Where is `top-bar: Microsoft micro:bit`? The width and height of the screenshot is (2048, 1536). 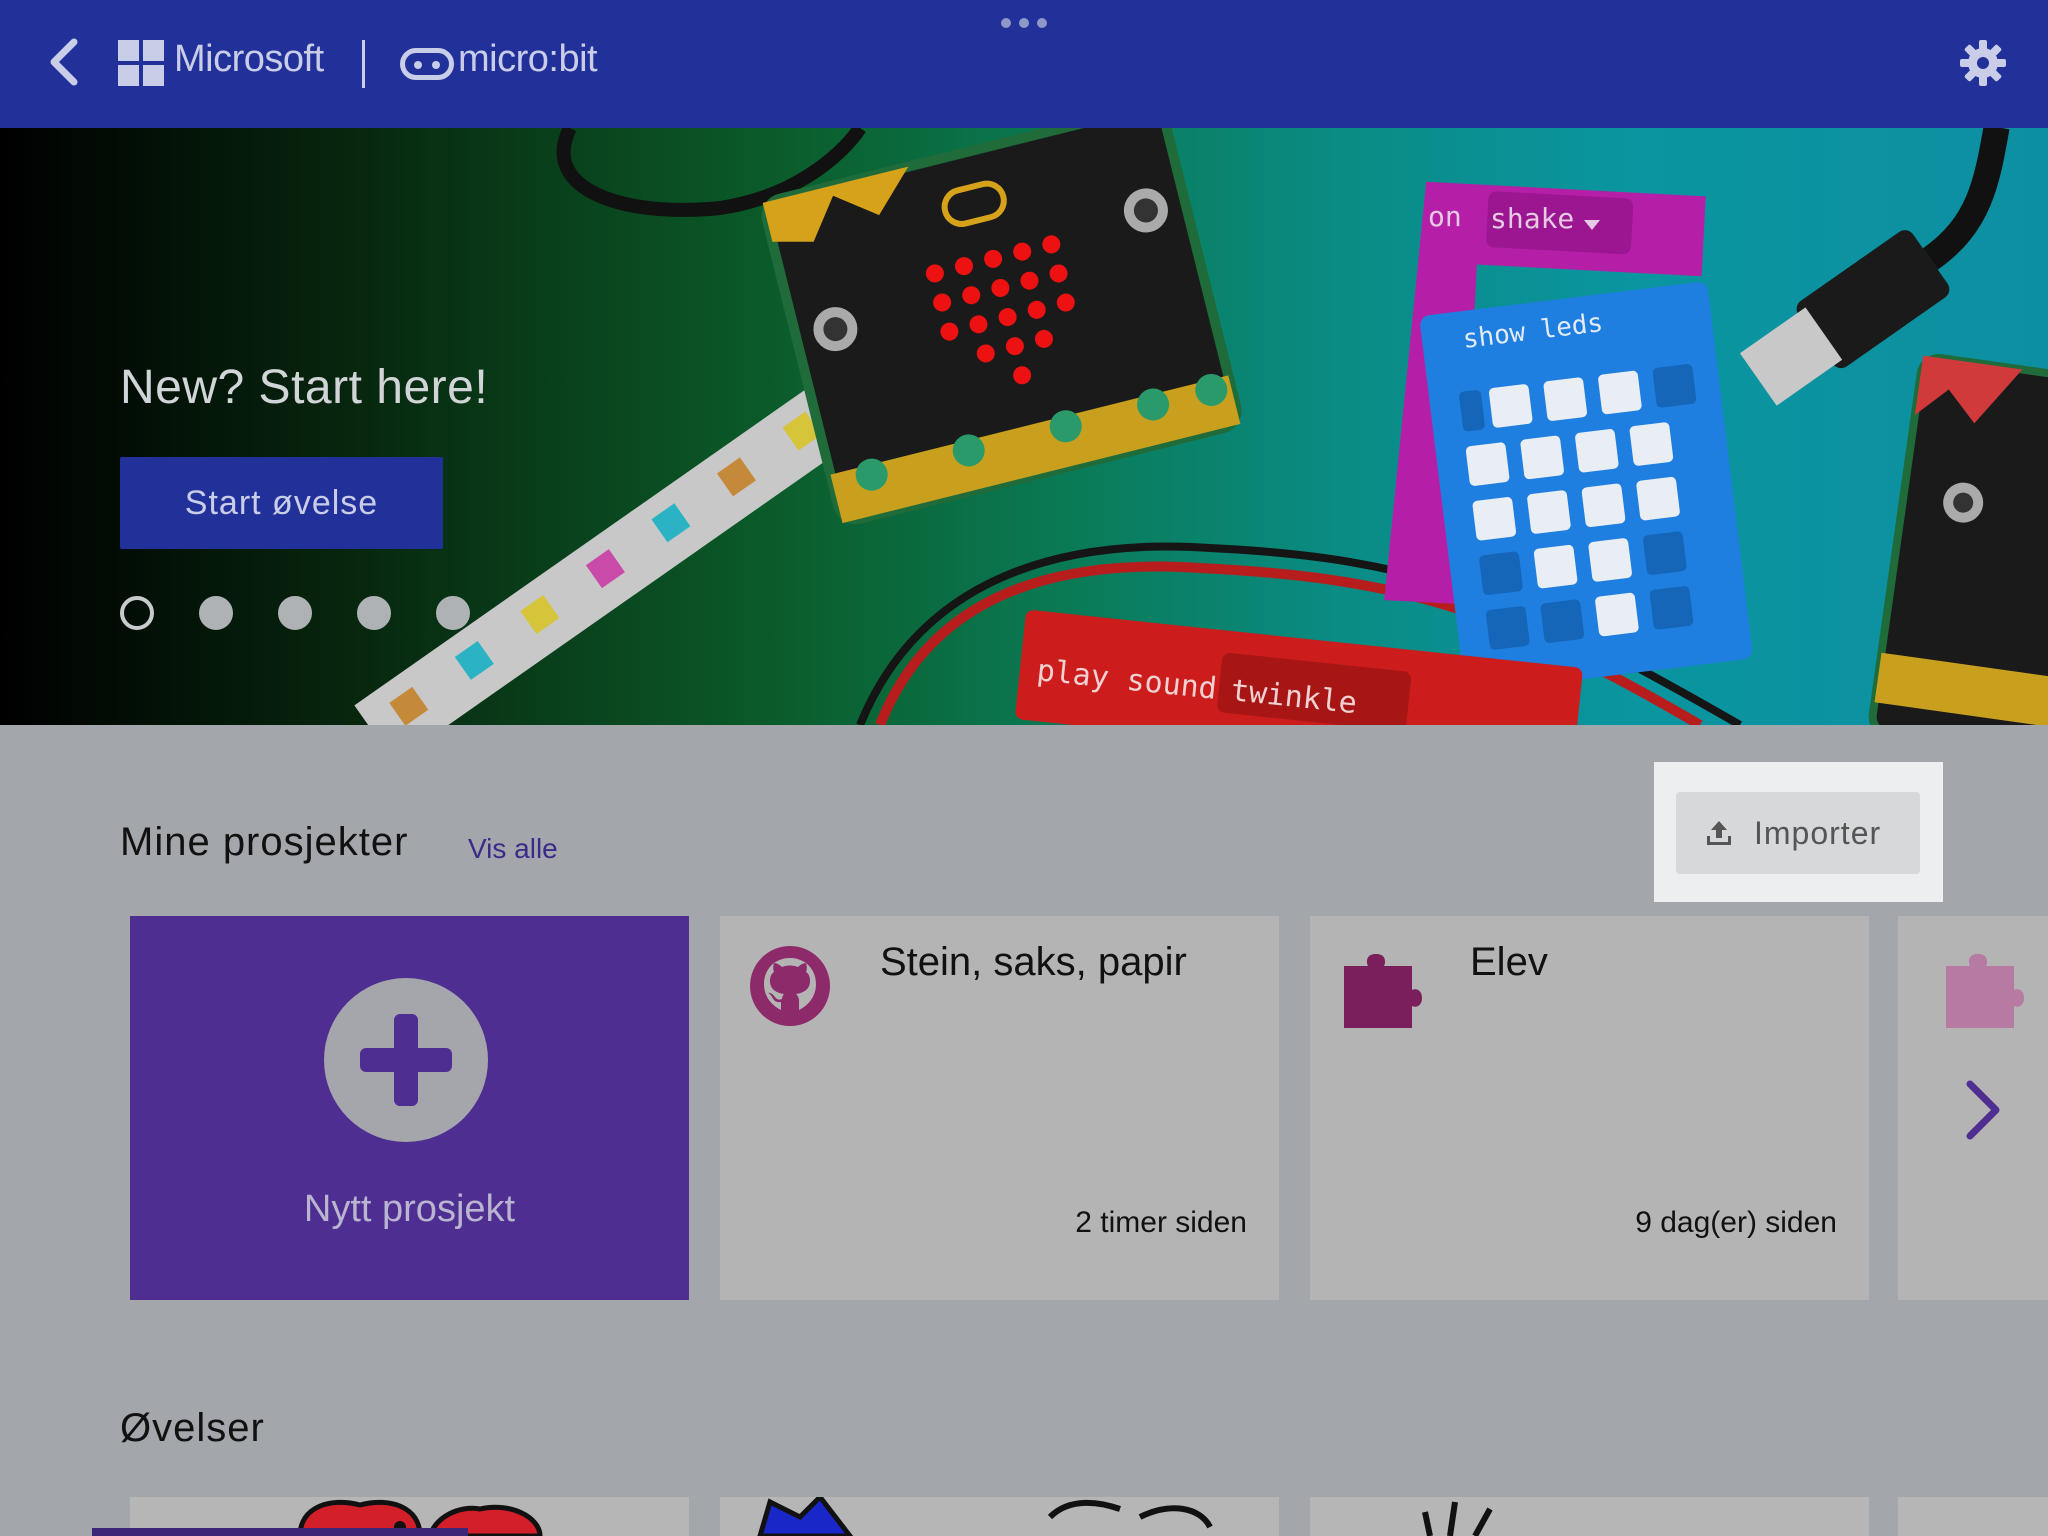 top-bar: Microsoft micro:bit is located at coordinates (1024, 64).